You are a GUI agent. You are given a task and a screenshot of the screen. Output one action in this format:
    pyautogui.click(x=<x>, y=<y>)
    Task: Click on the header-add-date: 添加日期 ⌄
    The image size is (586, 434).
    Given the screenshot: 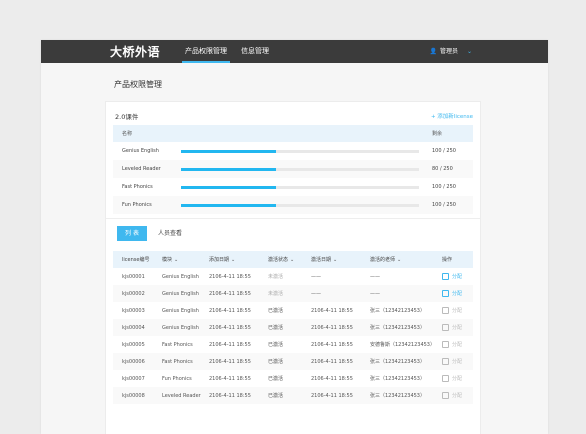 What is the action you would take?
    pyautogui.click(x=238, y=259)
    